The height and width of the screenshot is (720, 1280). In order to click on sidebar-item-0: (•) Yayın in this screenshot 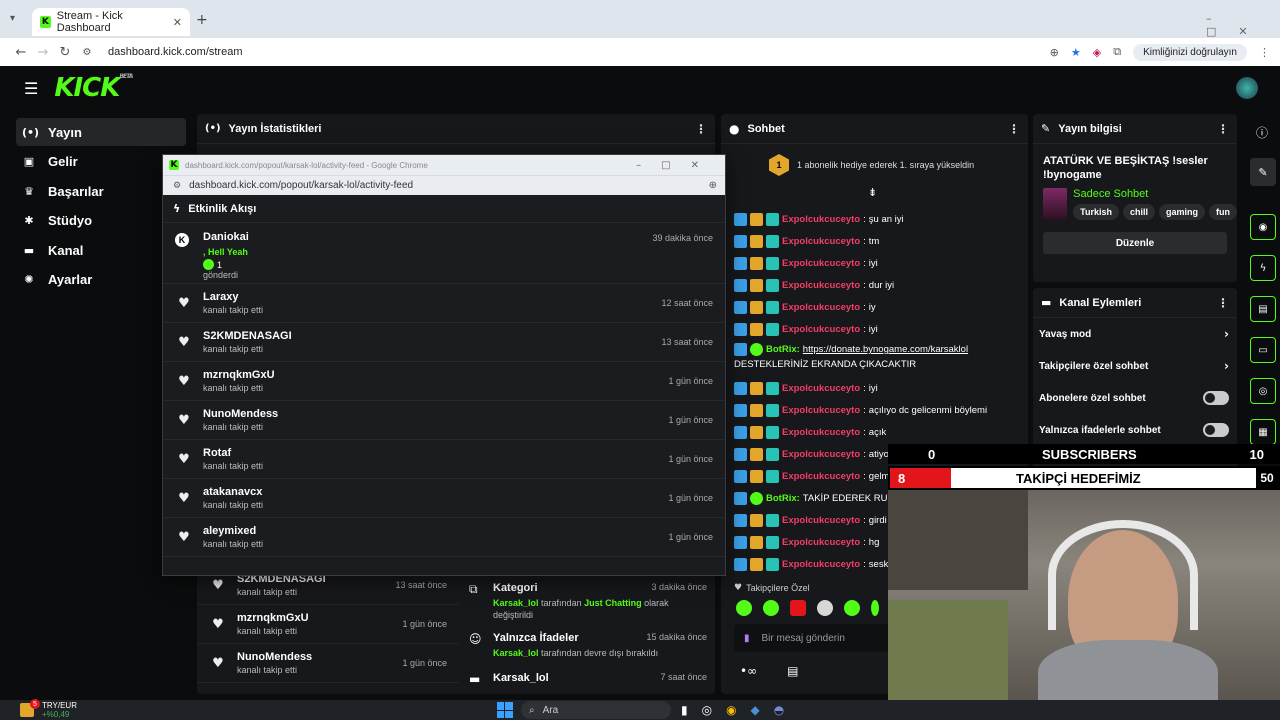, I will do `click(101, 132)`.